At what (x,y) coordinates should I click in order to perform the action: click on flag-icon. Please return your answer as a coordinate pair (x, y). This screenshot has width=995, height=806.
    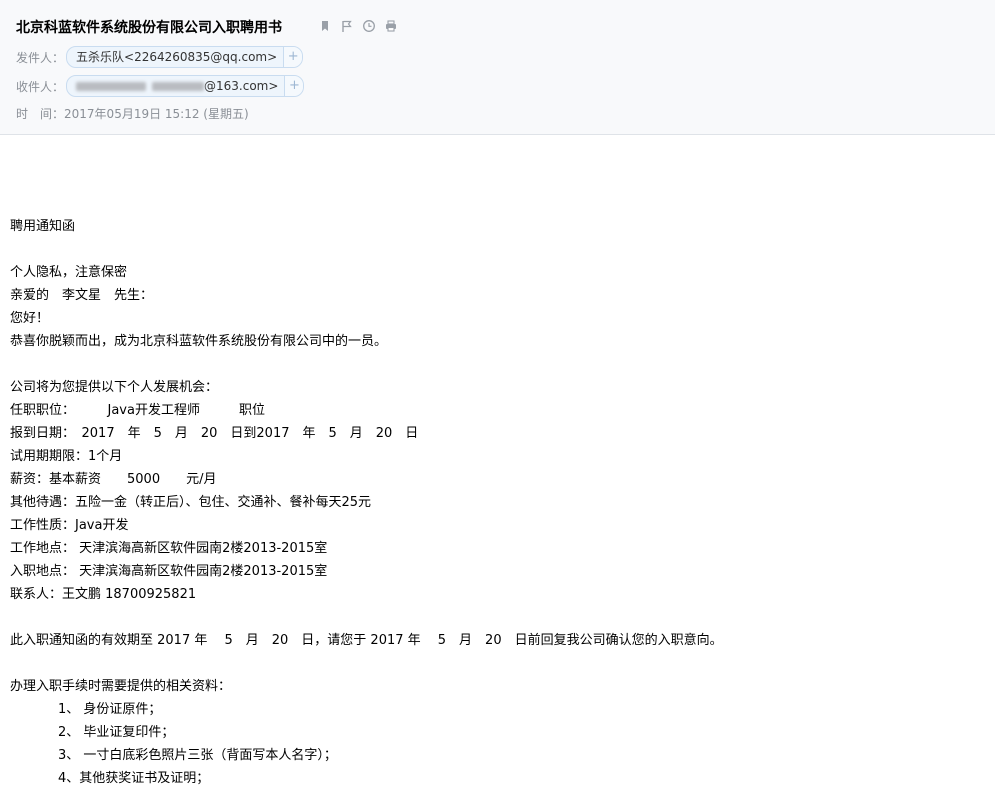
    Looking at the image, I should click on (347, 26).